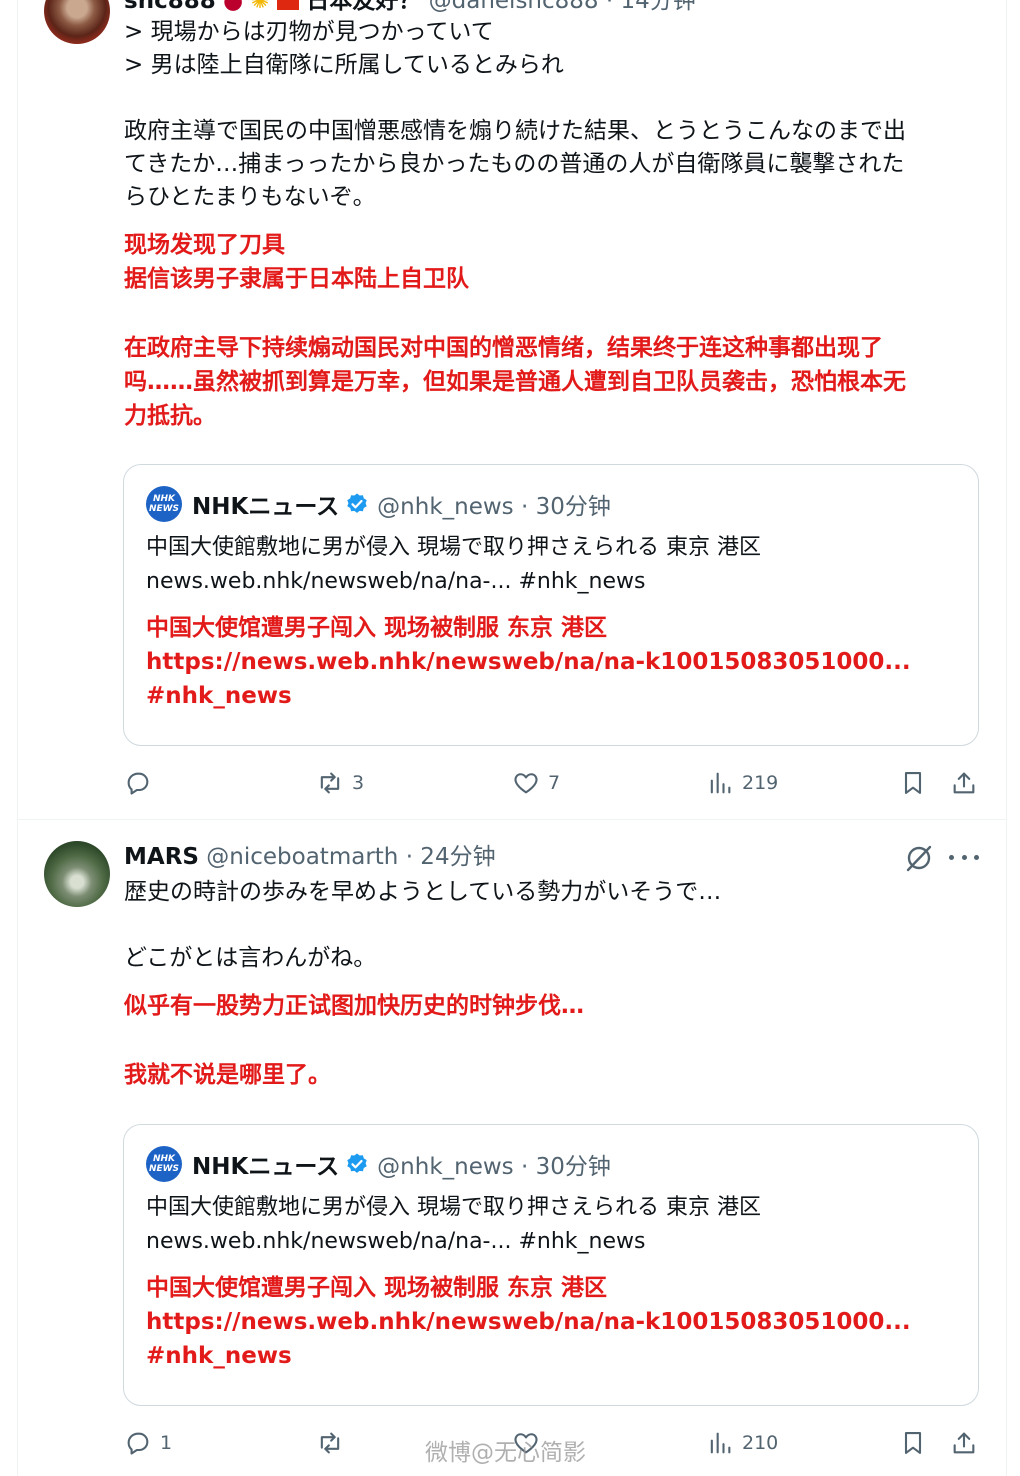 This screenshot has width=1020, height=1476. I want to click on post-divider, so click(512, 819).